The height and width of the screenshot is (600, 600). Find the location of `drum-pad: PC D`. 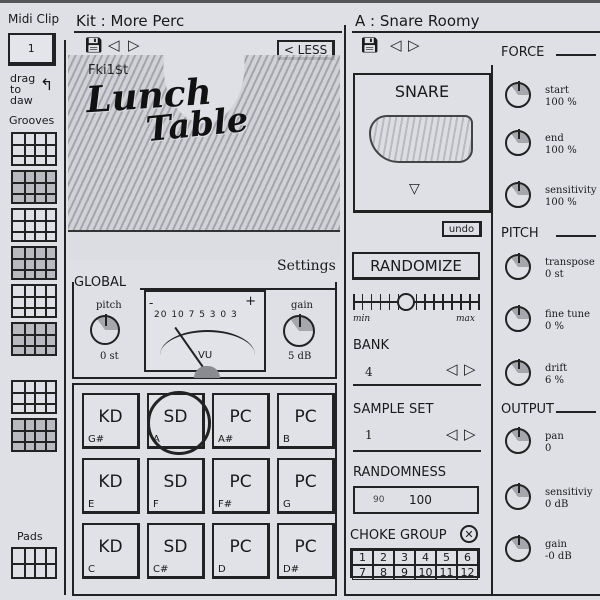

drum-pad: PC D is located at coordinates (241, 551).